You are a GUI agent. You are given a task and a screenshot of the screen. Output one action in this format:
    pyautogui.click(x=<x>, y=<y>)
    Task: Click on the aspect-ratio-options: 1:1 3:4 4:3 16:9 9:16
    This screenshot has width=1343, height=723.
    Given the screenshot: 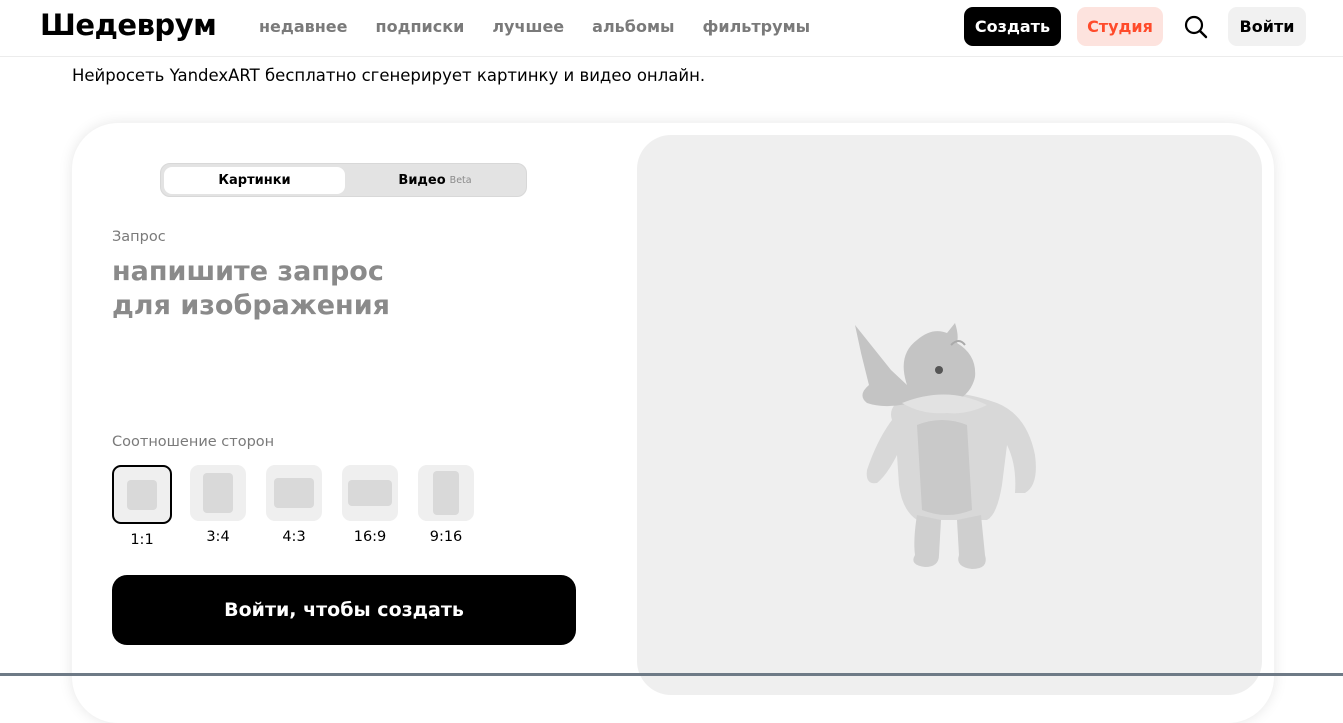 What is the action you would take?
    pyautogui.click(x=302, y=506)
    